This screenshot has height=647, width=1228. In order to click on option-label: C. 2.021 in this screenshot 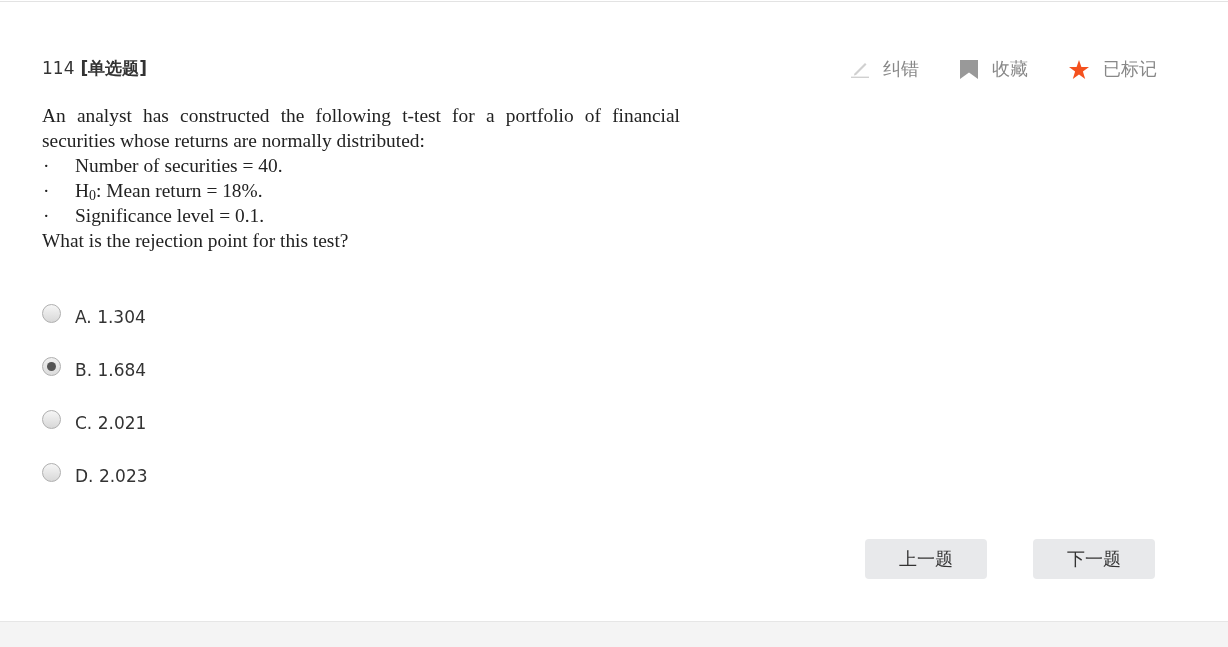, I will do `click(111, 423)`.